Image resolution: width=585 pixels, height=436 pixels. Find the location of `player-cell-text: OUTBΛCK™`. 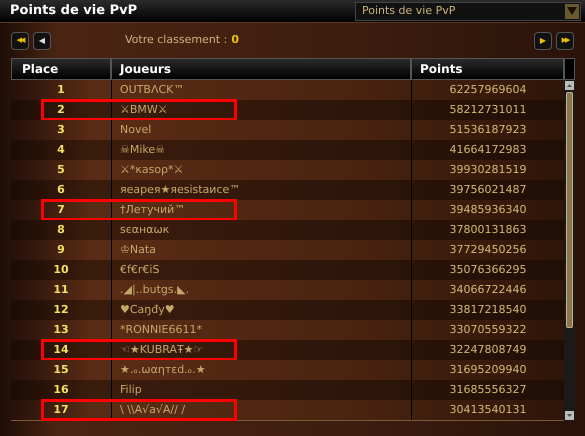

player-cell-text: OUTBΛCK™ is located at coordinates (152, 90).